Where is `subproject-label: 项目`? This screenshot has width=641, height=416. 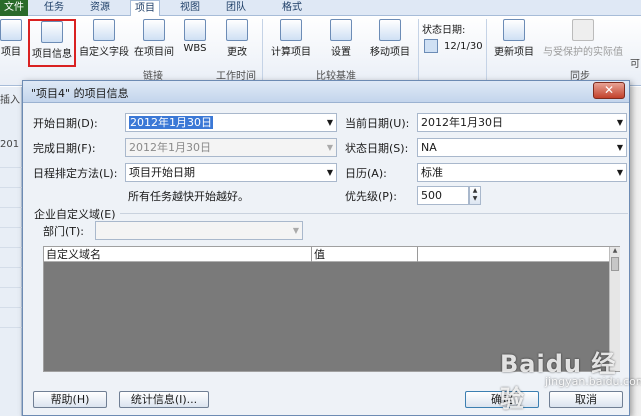
subproject-label: 项目 is located at coordinates (11, 52).